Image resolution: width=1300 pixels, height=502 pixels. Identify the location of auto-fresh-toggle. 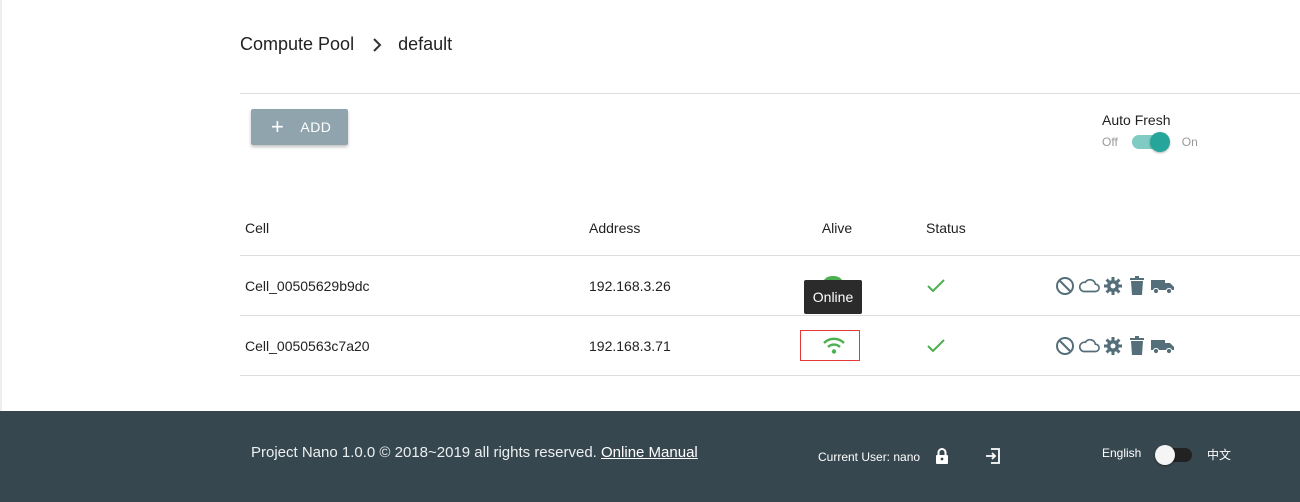
(1150, 142).